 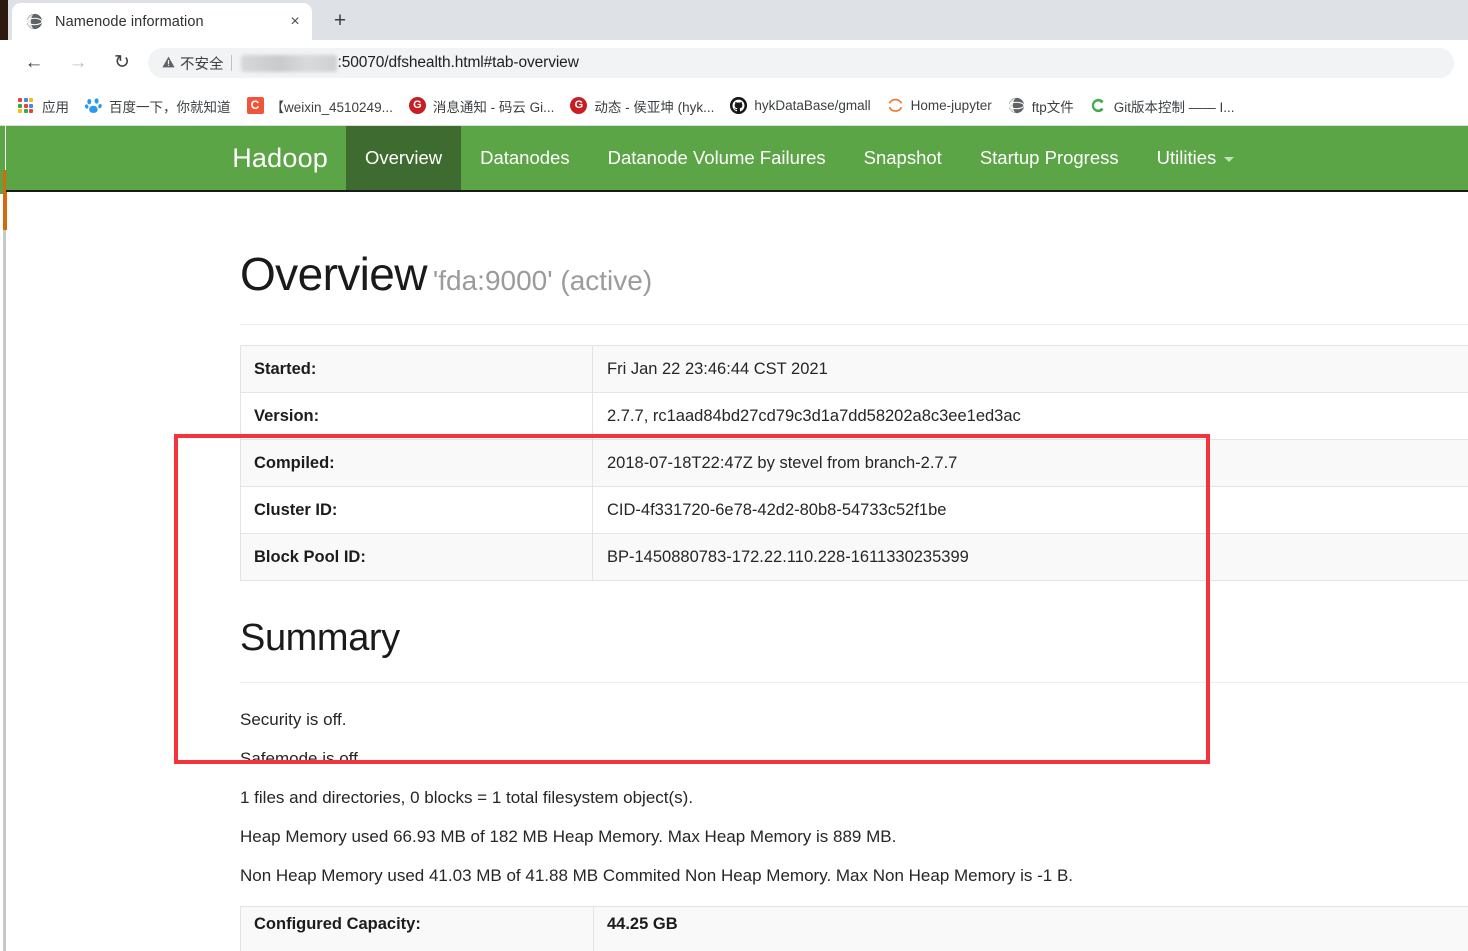 I want to click on summary-divider, so click(x=854, y=683).